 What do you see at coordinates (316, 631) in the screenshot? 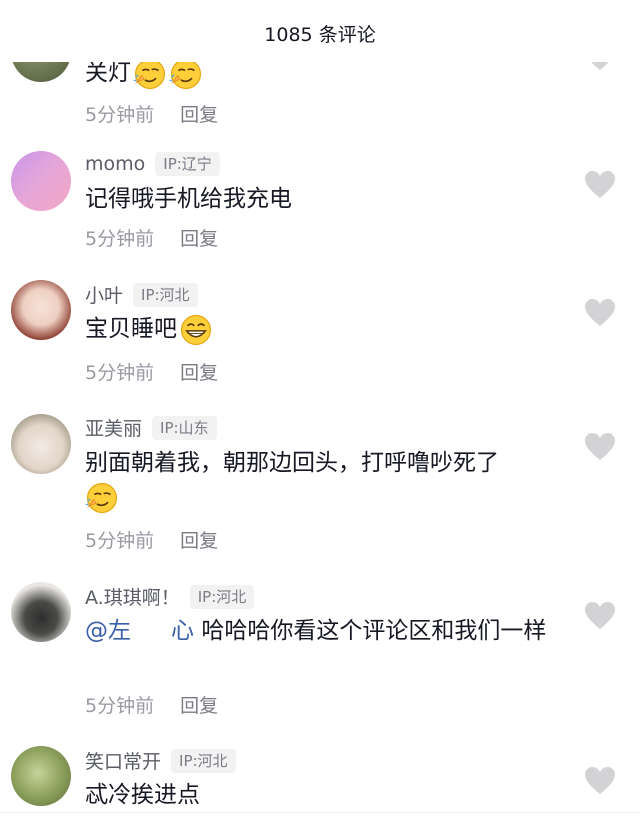
I see `comment-text: @左心 哈哈哈你看这个评论区和我们一样` at bounding box center [316, 631].